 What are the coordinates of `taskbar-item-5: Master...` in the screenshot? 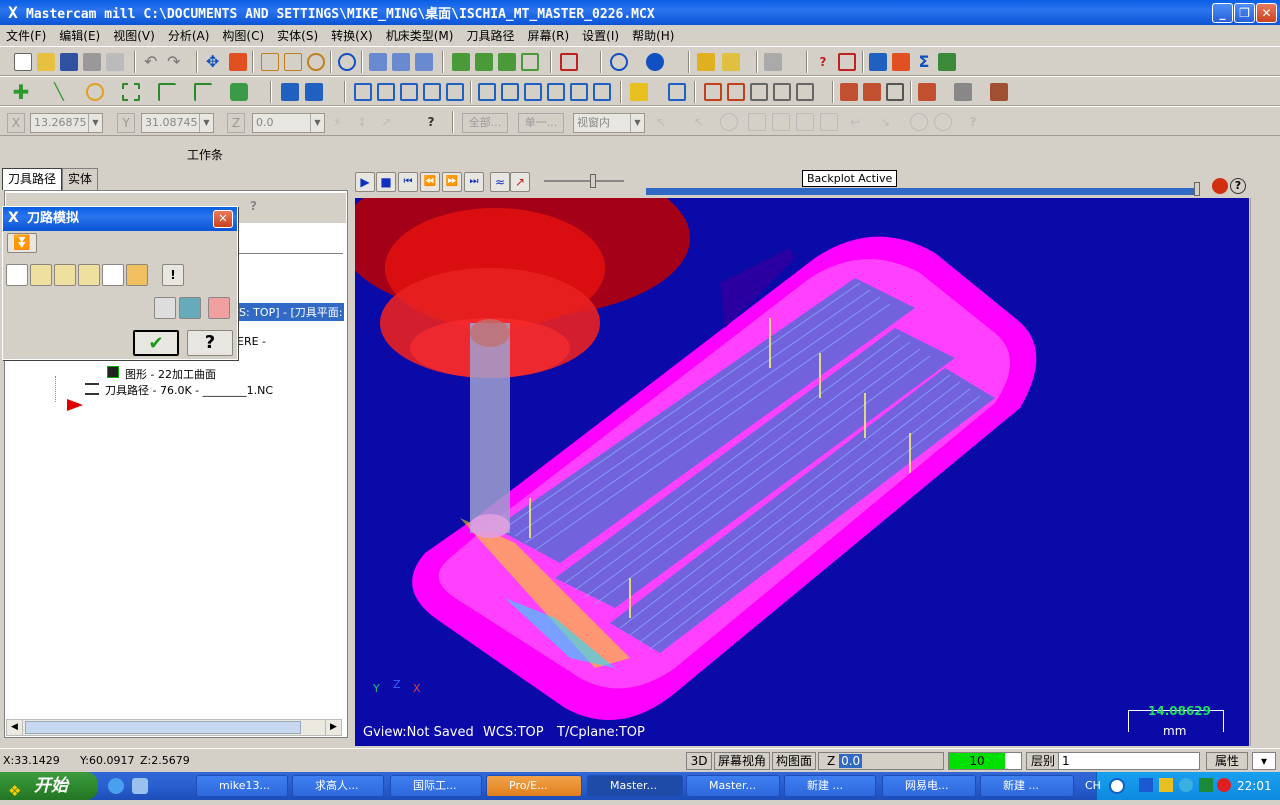 It's located at (635, 786).